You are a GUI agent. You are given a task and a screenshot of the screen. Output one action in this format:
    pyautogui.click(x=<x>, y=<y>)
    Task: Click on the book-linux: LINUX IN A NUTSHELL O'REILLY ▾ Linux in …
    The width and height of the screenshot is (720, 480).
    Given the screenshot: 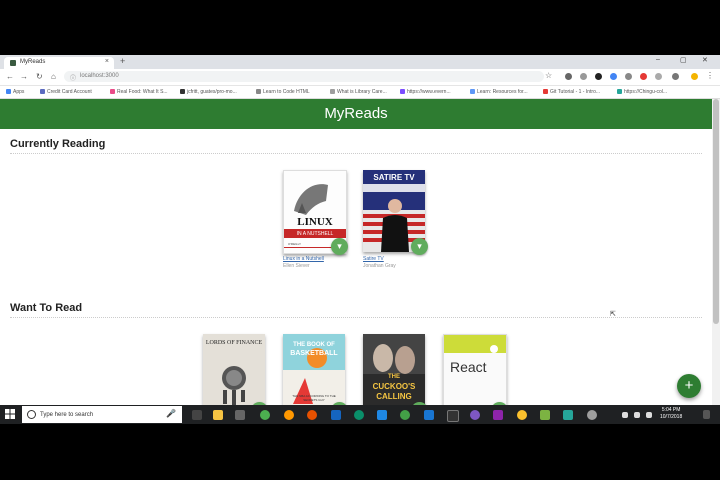 What is the action you would take?
    pyautogui.click(x=323, y=220)
    